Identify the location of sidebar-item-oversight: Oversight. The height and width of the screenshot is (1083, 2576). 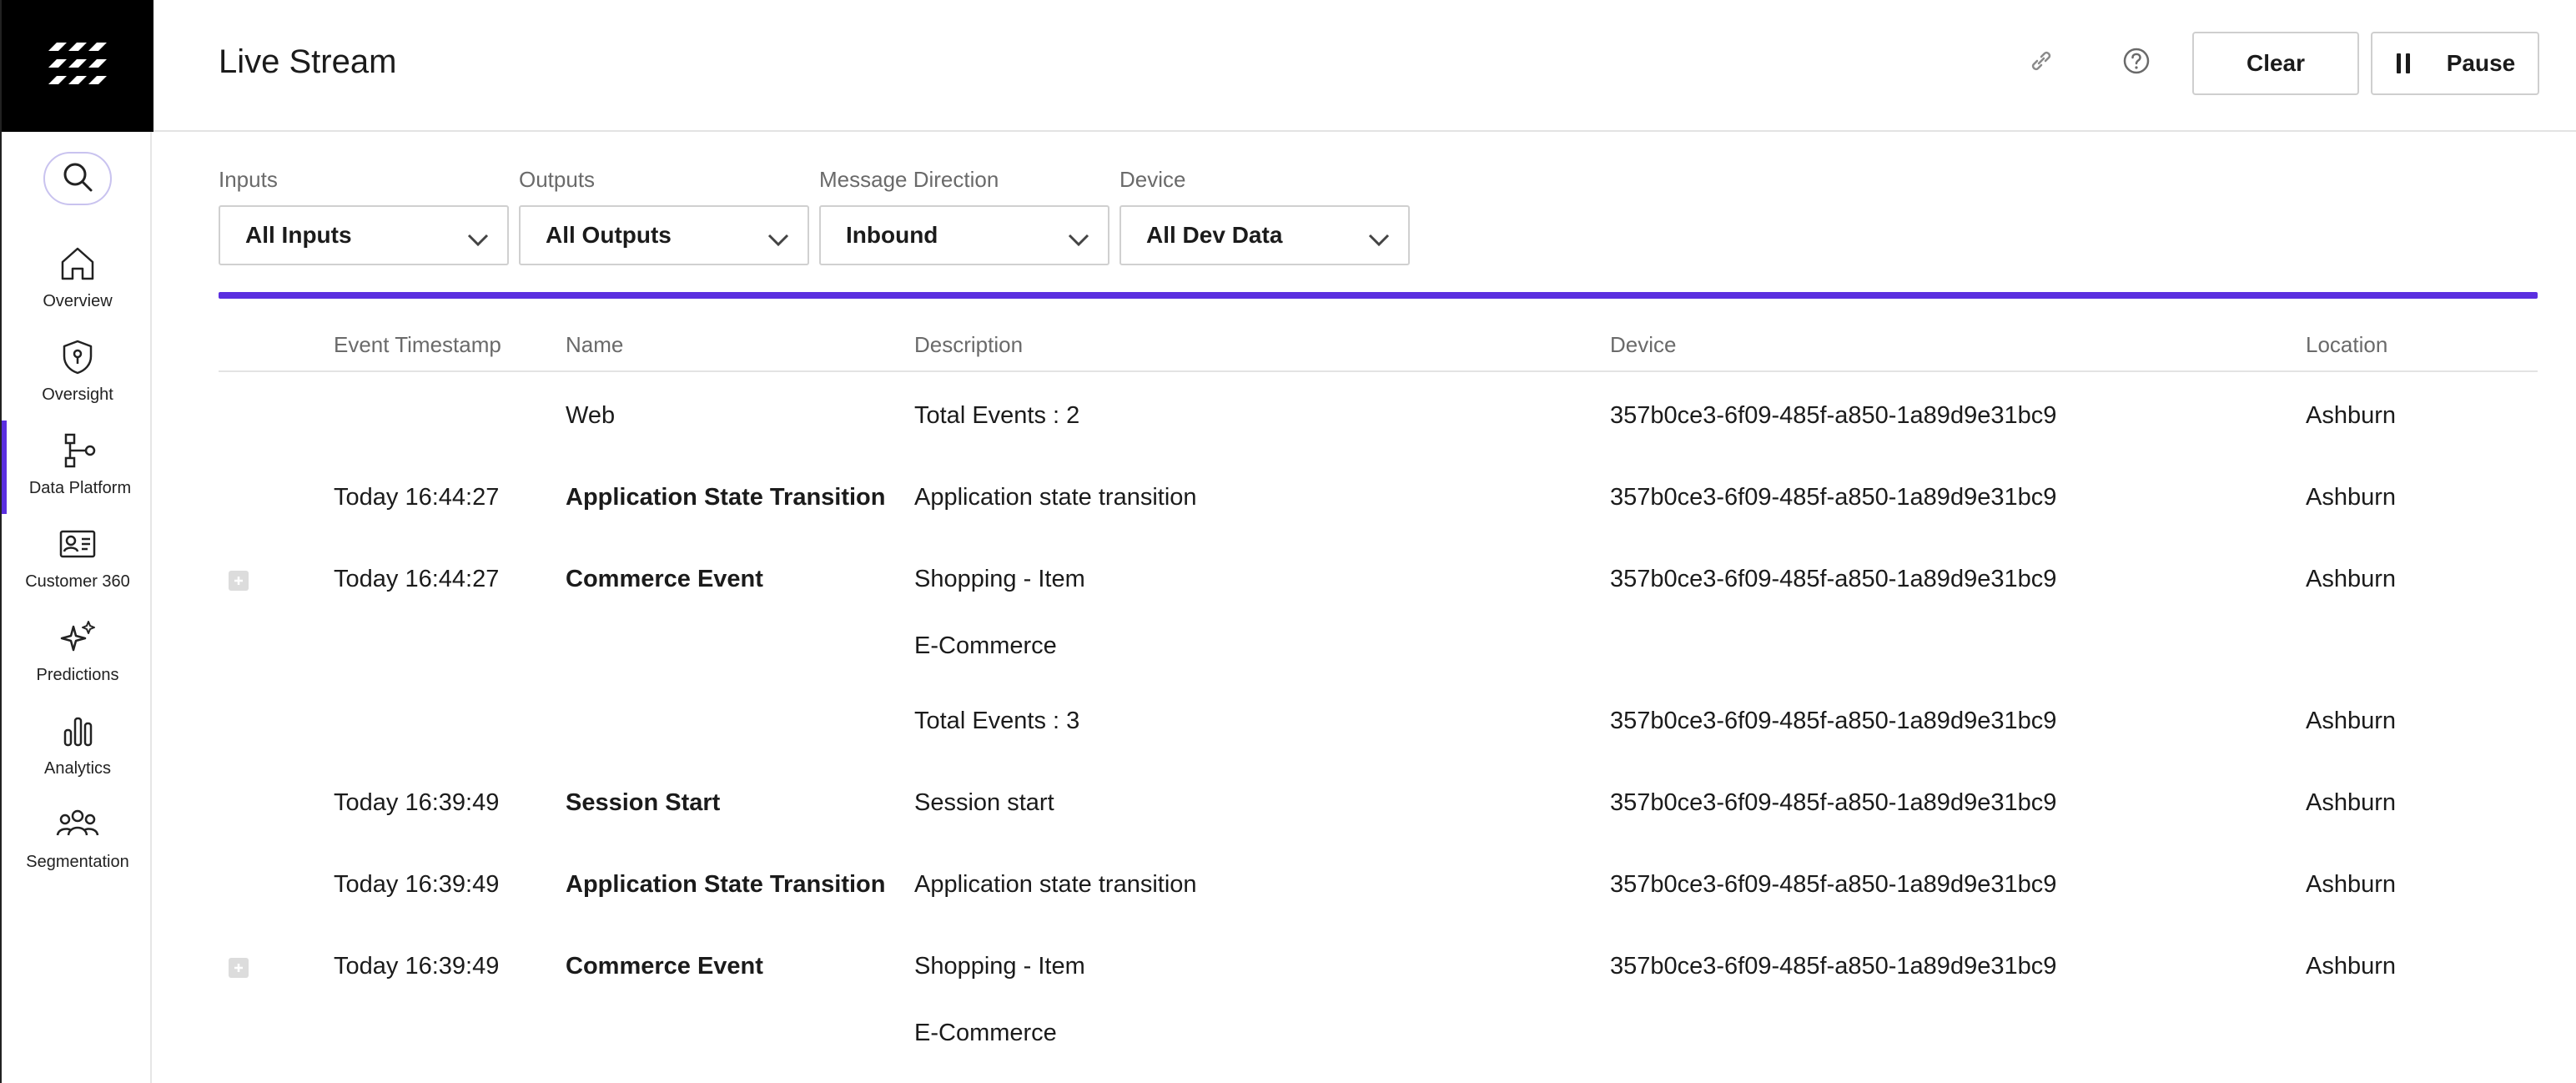
(77, 374).